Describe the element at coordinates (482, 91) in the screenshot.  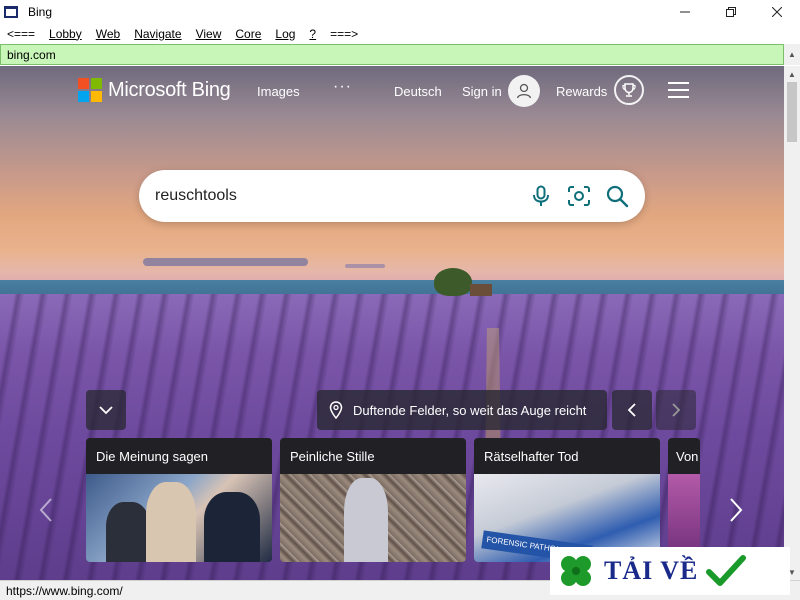
I see `nav-sign-in: Sign in` at that location.